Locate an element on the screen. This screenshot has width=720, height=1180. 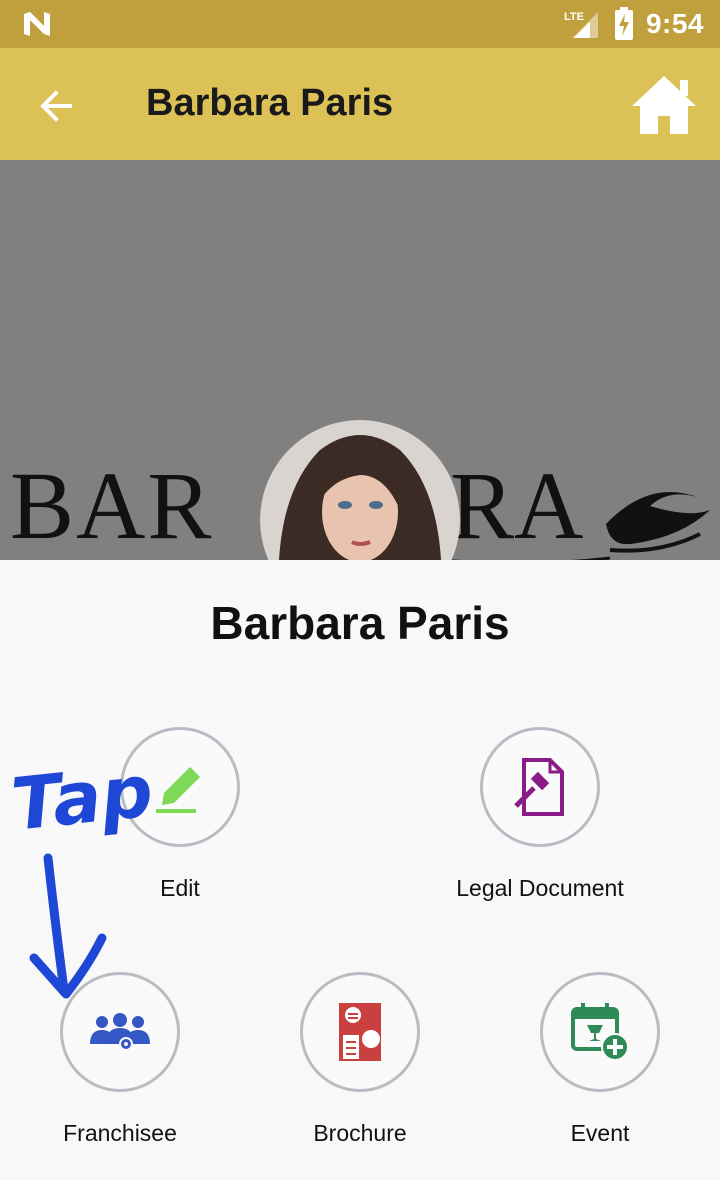
android-n-icon is located at coordinates (37, 24).